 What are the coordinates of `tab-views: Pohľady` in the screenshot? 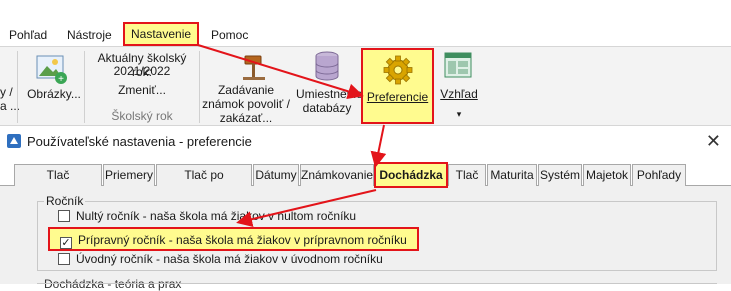 It's located at (659, 175).